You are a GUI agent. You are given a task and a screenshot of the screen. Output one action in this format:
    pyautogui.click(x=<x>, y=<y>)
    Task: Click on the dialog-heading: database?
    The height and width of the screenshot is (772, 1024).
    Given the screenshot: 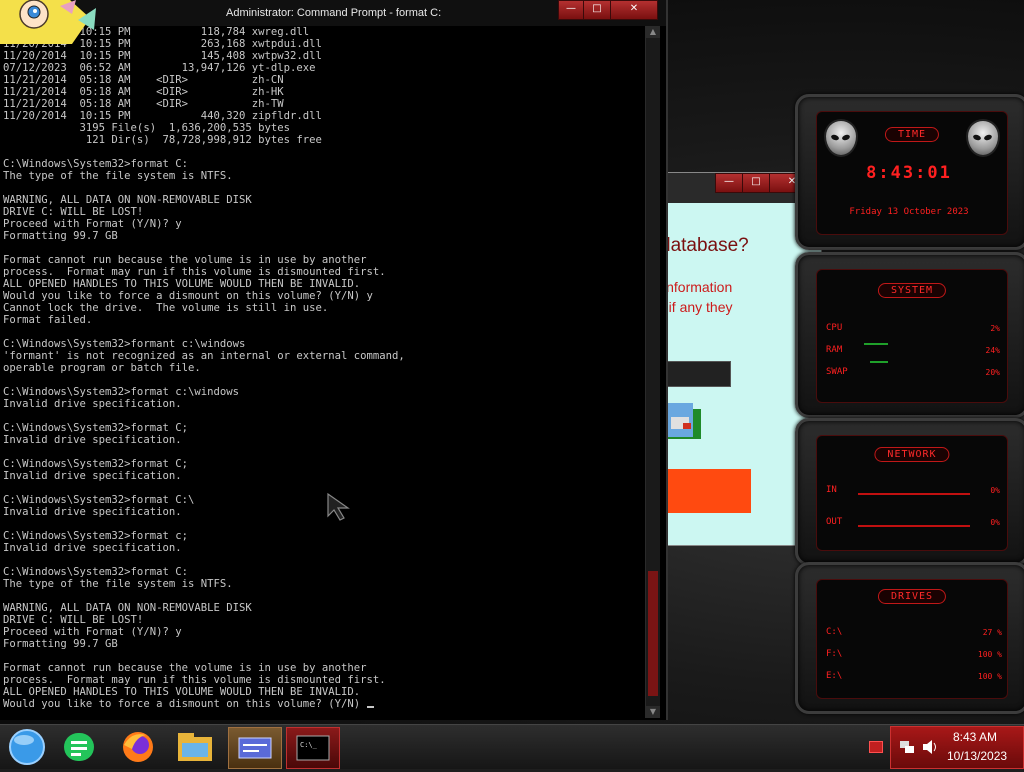 What is the action you would take?
    pyautogui.click(x=704, y=245)
    